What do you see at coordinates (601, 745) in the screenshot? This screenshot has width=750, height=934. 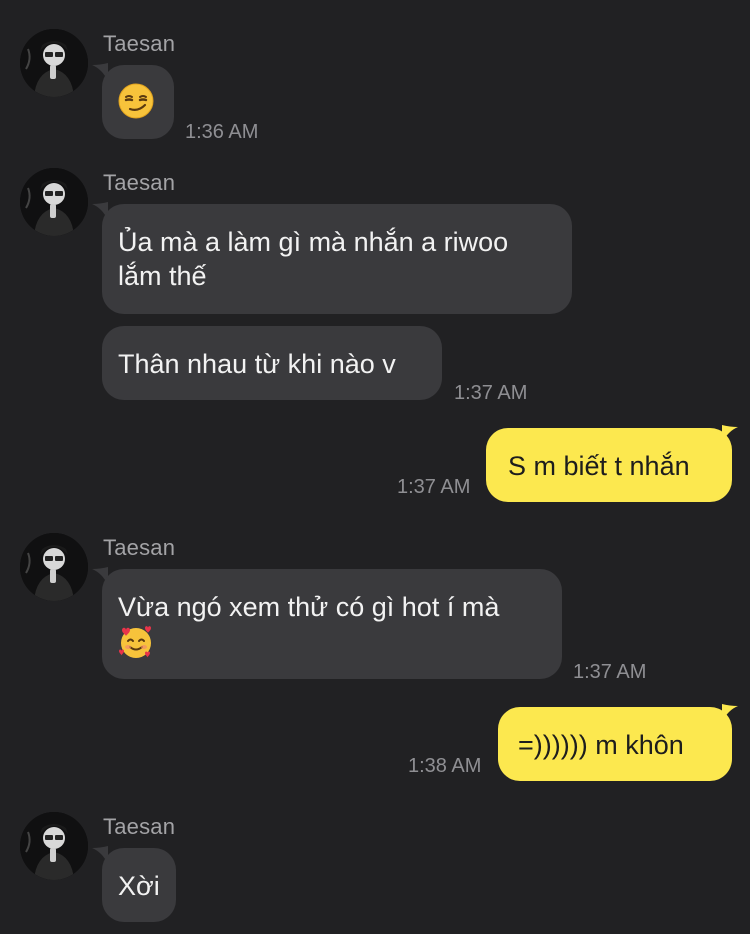 I see `message-text: =)))))) m khôn` at bounding box center [601, 745].